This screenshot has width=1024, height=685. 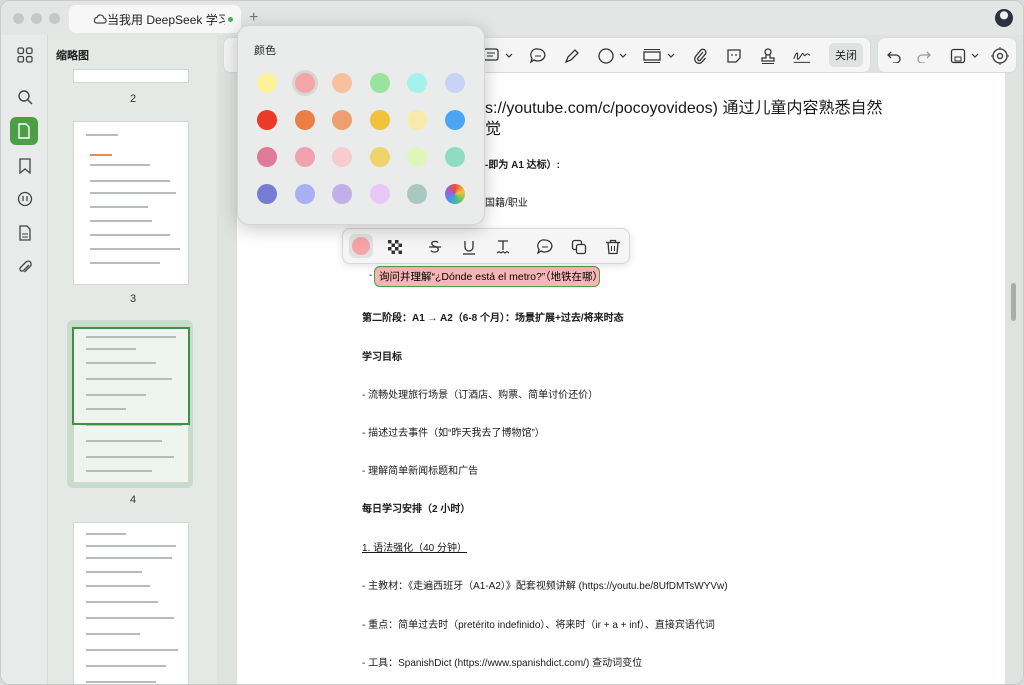 I want to click on thumbnail-page-number: 2, so click(x=133, y=99).